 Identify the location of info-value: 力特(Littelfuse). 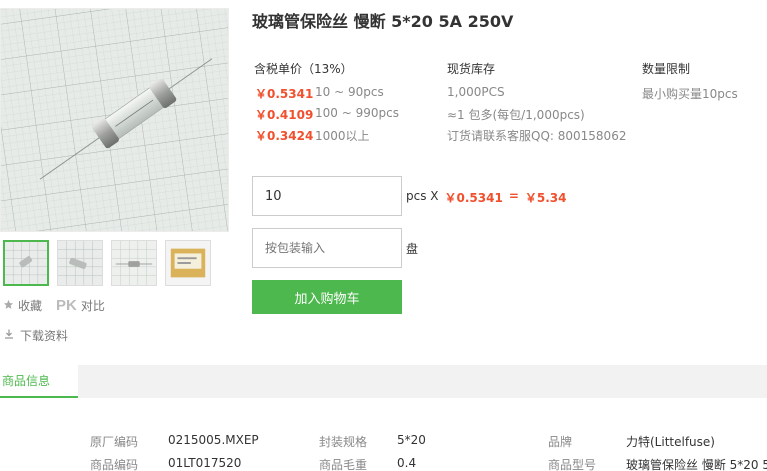
(670, 442).